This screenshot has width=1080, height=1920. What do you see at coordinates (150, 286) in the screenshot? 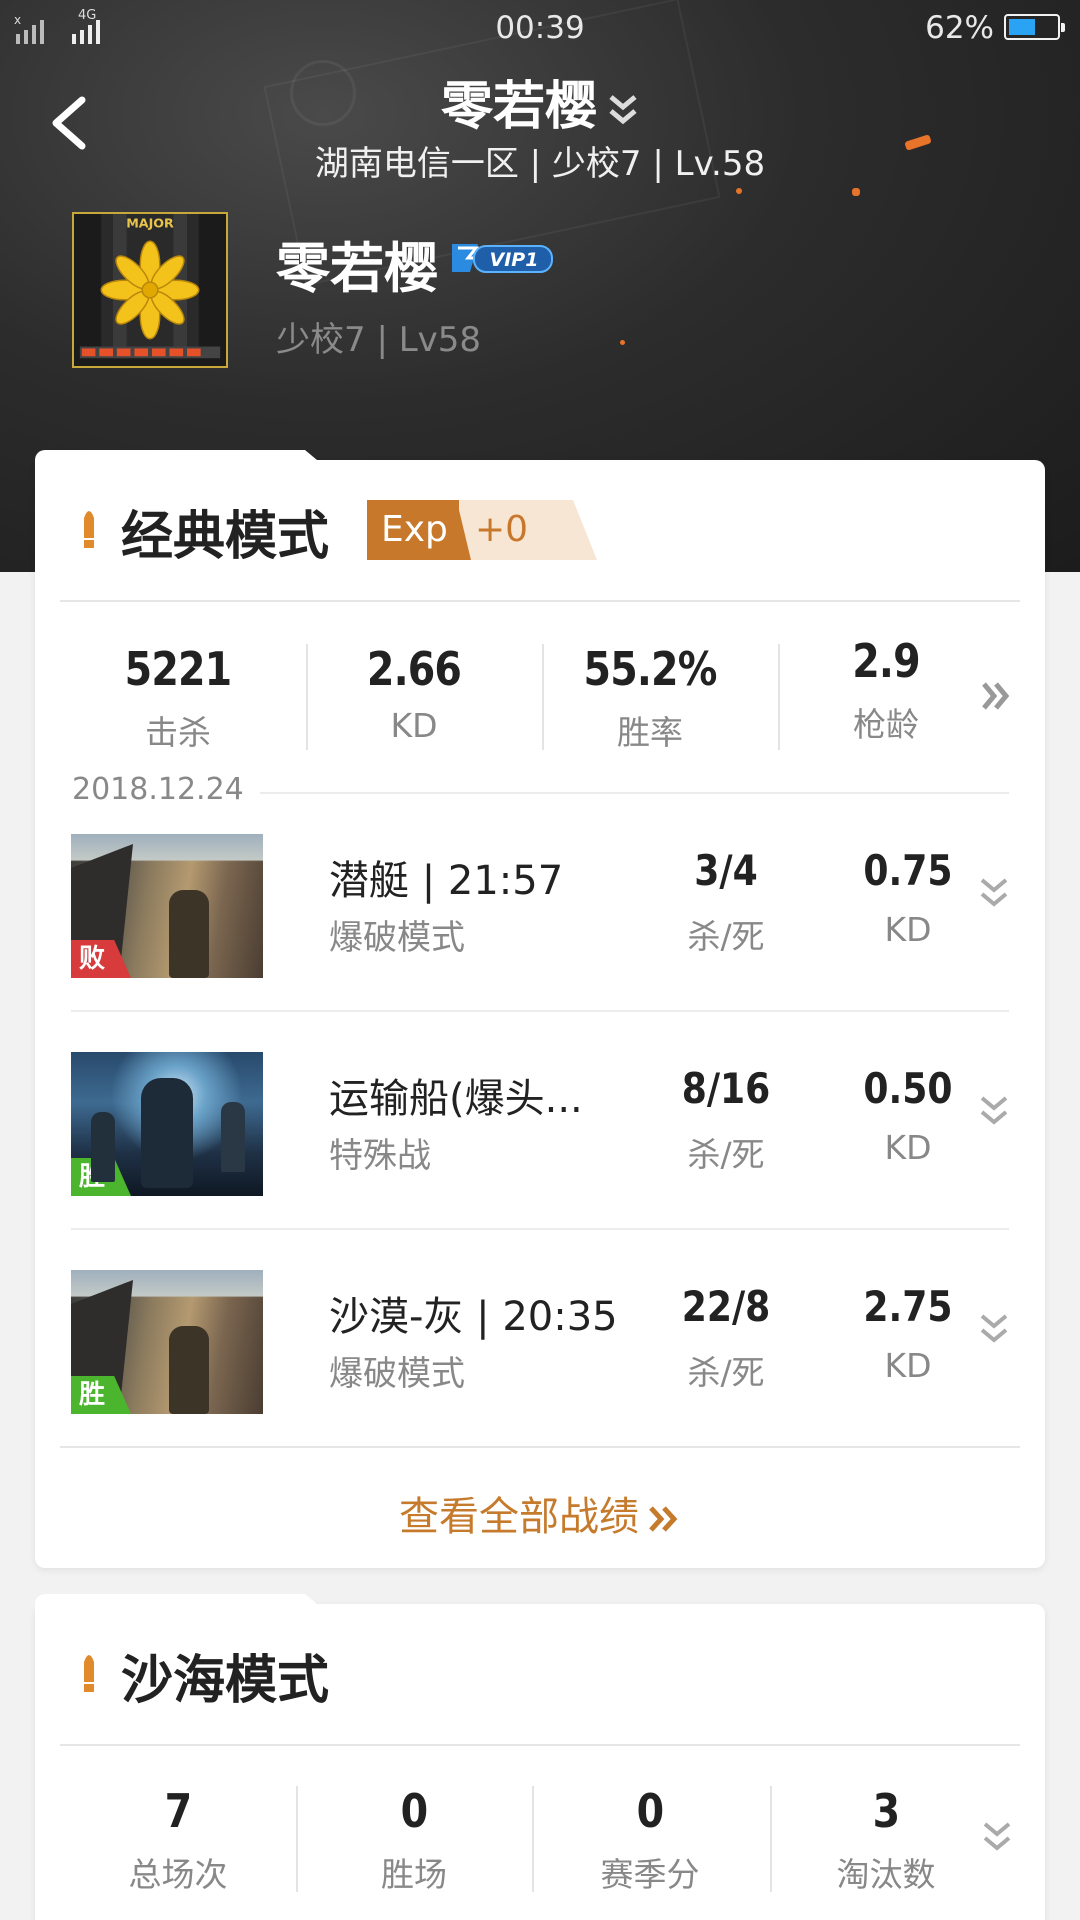
I see `rank-emblem-icon: MAJOR` at bounding box center [150, 286].